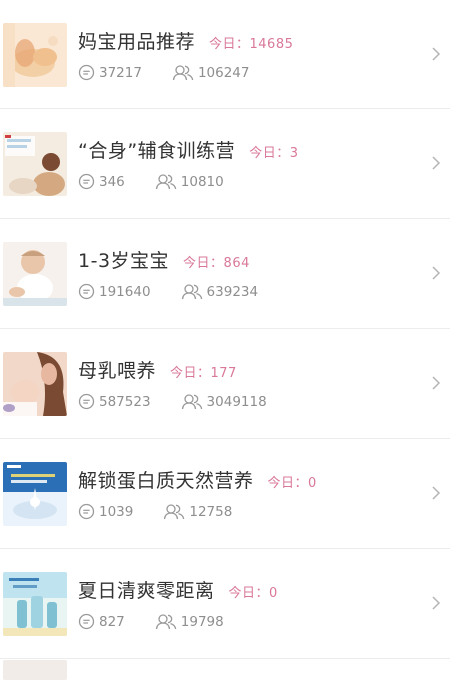  Describe the element at coordinates (137, 42) in the screenshot. I see `forum-title: 妈宝用品推荐` at that location.